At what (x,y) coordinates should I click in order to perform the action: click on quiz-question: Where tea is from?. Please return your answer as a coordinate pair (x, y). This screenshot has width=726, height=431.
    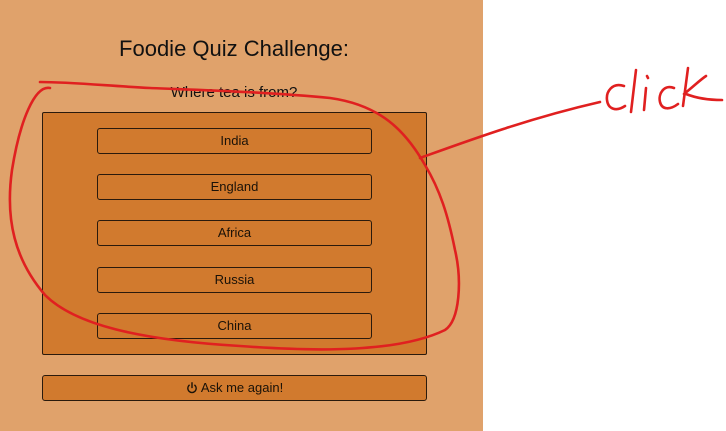
    Looking at the image, I should click on (234, 92).